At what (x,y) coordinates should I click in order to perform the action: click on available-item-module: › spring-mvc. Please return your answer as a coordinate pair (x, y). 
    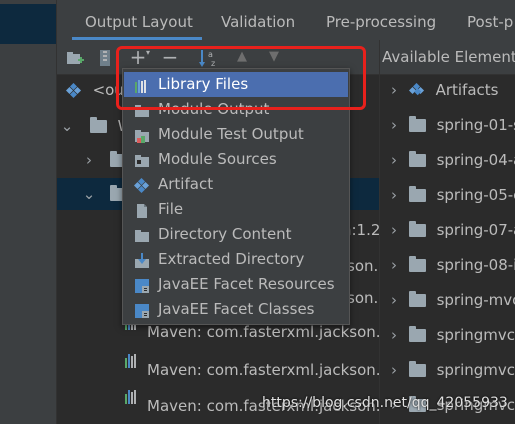
    Looking at the image, I should click on (447, 300).